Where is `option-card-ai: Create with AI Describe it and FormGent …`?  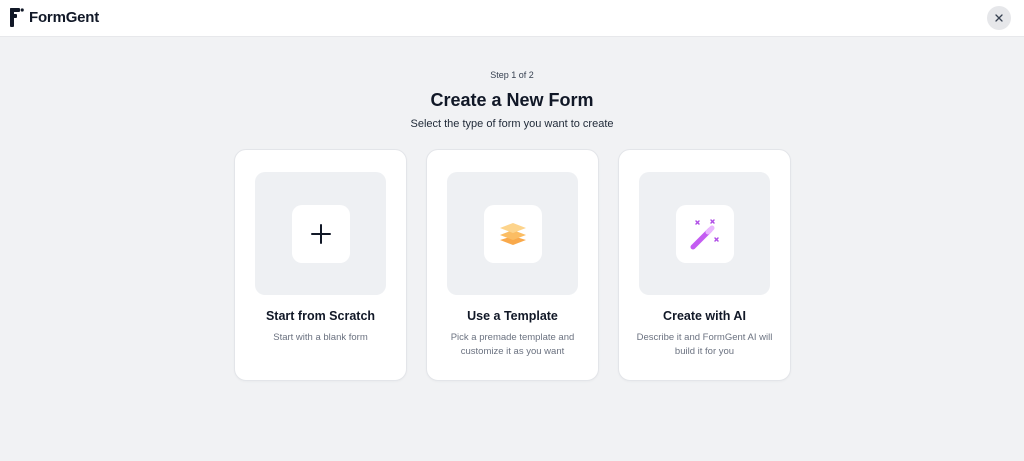 option-card-ai: Create with AI Describe it and FormGent … is located at coordinates (704, 265).